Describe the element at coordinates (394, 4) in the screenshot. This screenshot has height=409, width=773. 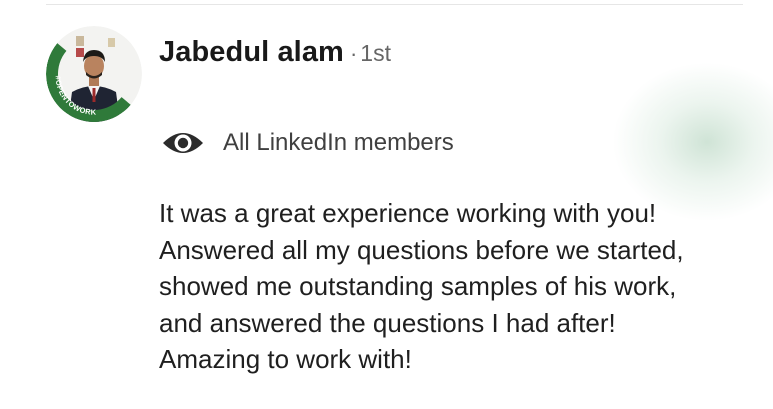
I see `top-divider` at that location.